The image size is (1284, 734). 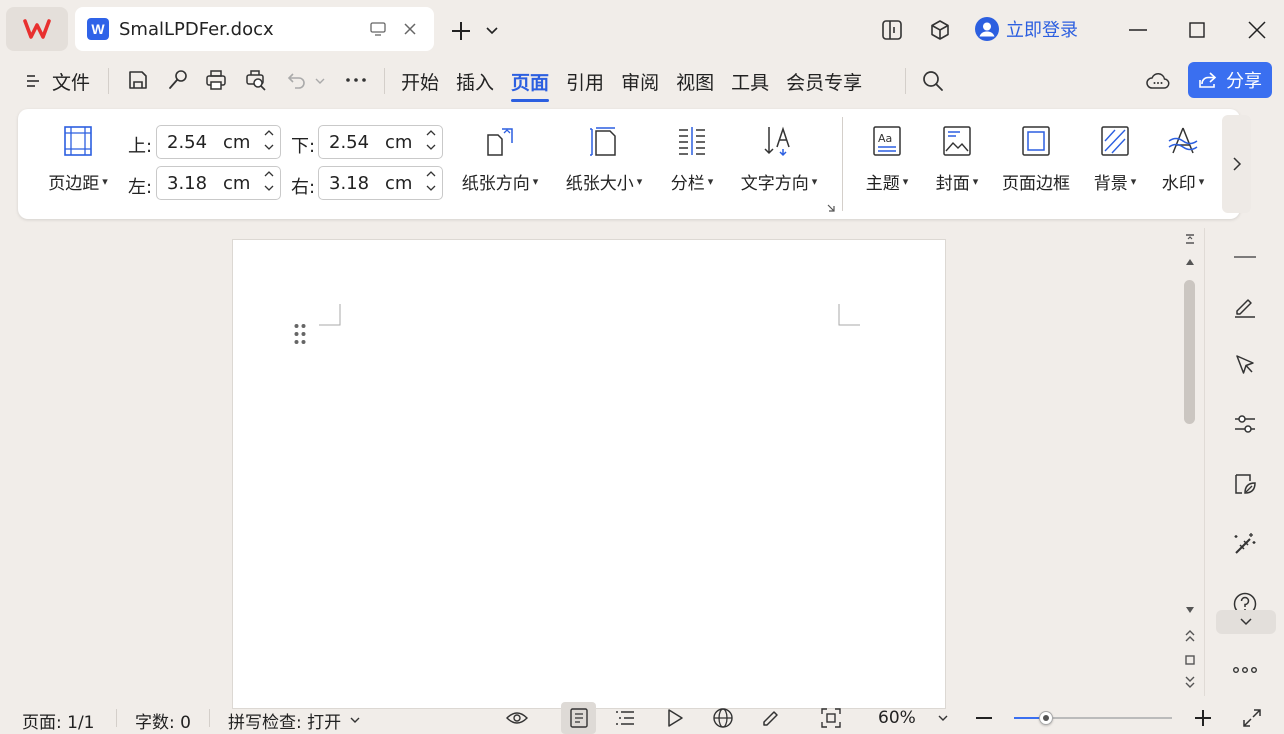 What do you see at coordinates (1190, 462) in the screenshot?
I see `vertical-scrollbar` at bounding box center [1190, 462].